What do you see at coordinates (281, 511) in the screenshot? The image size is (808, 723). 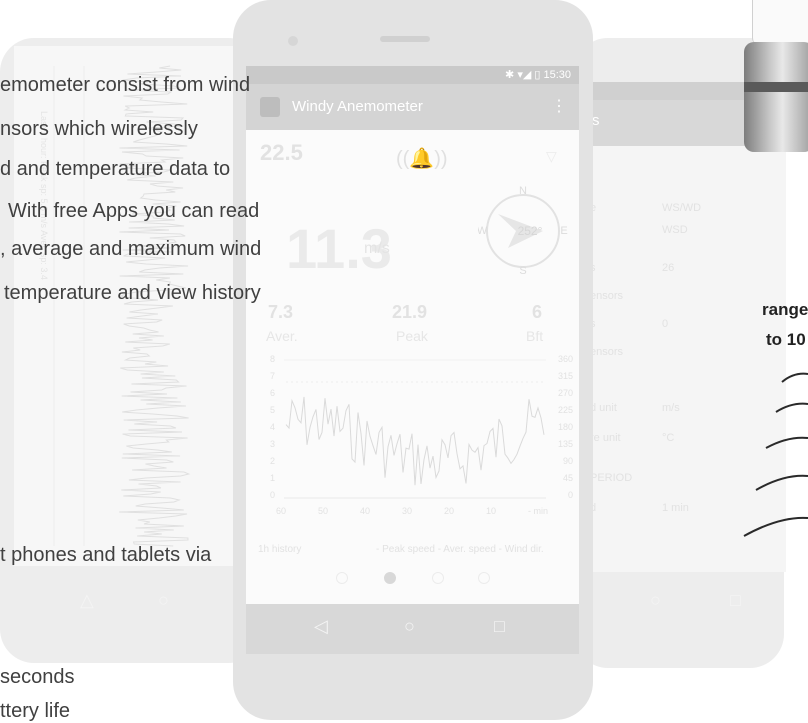 I see `bottom-axis-tick: 60` at bounding box center [281, 511].